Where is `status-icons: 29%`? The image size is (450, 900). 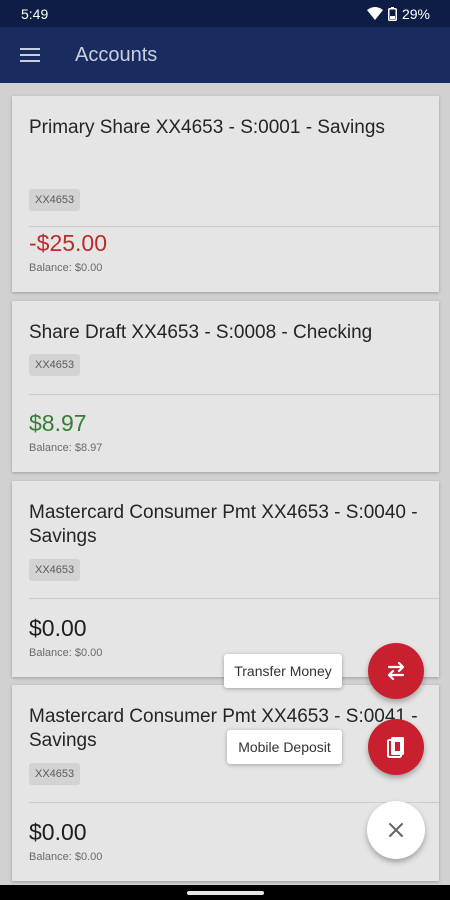
status-icons: 29% is located at coordinates (398, 13).